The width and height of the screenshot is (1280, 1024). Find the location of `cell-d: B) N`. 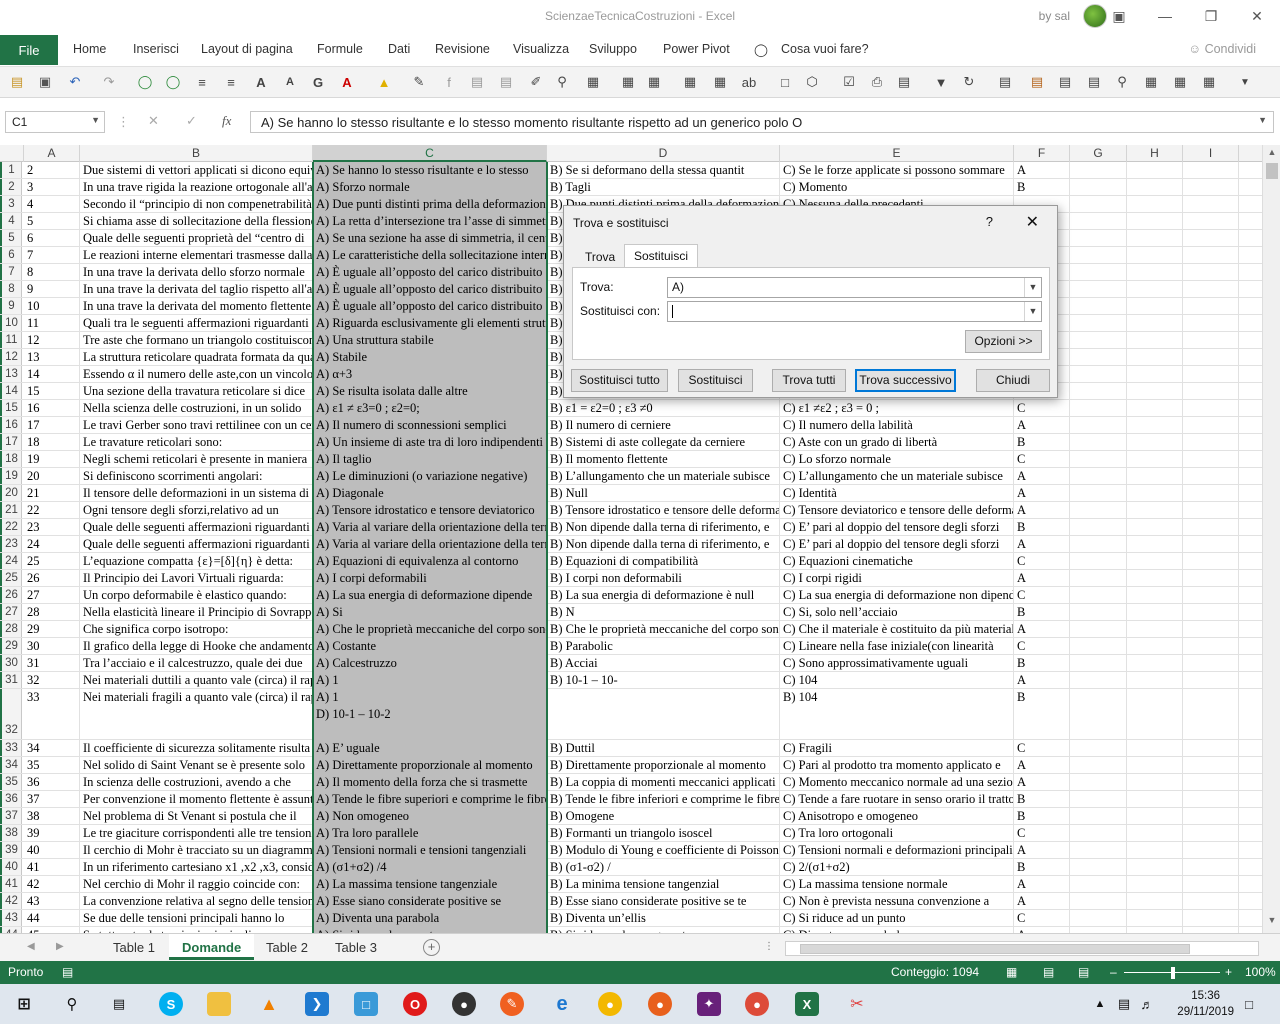

cell-d: B) N is located at coordinates (663, 612).